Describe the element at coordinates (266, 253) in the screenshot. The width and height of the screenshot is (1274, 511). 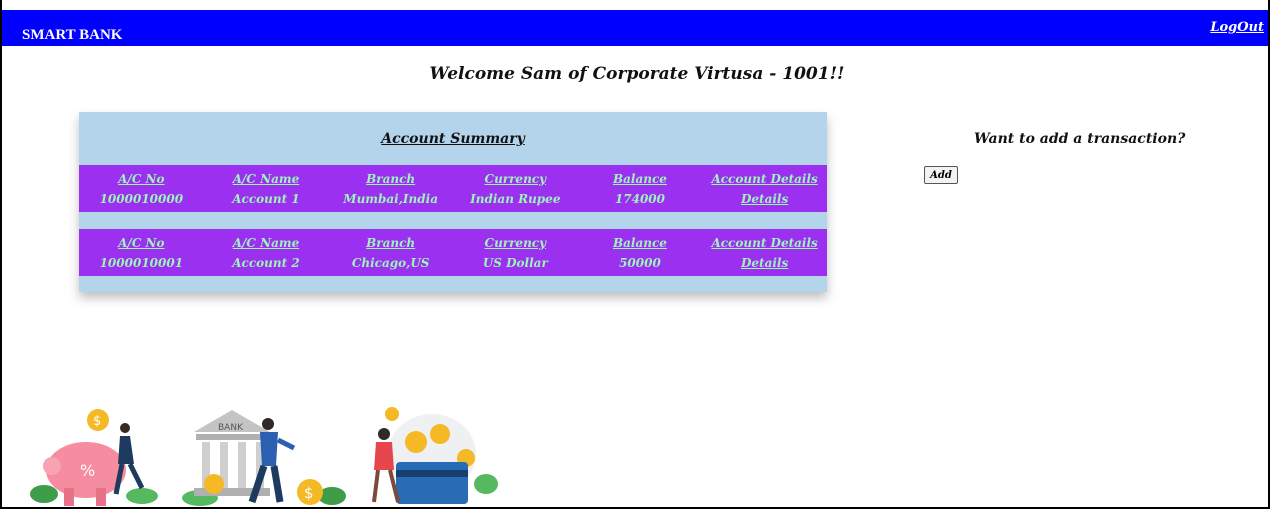
I see `acname-column: A/C Name Account 2` at that location.